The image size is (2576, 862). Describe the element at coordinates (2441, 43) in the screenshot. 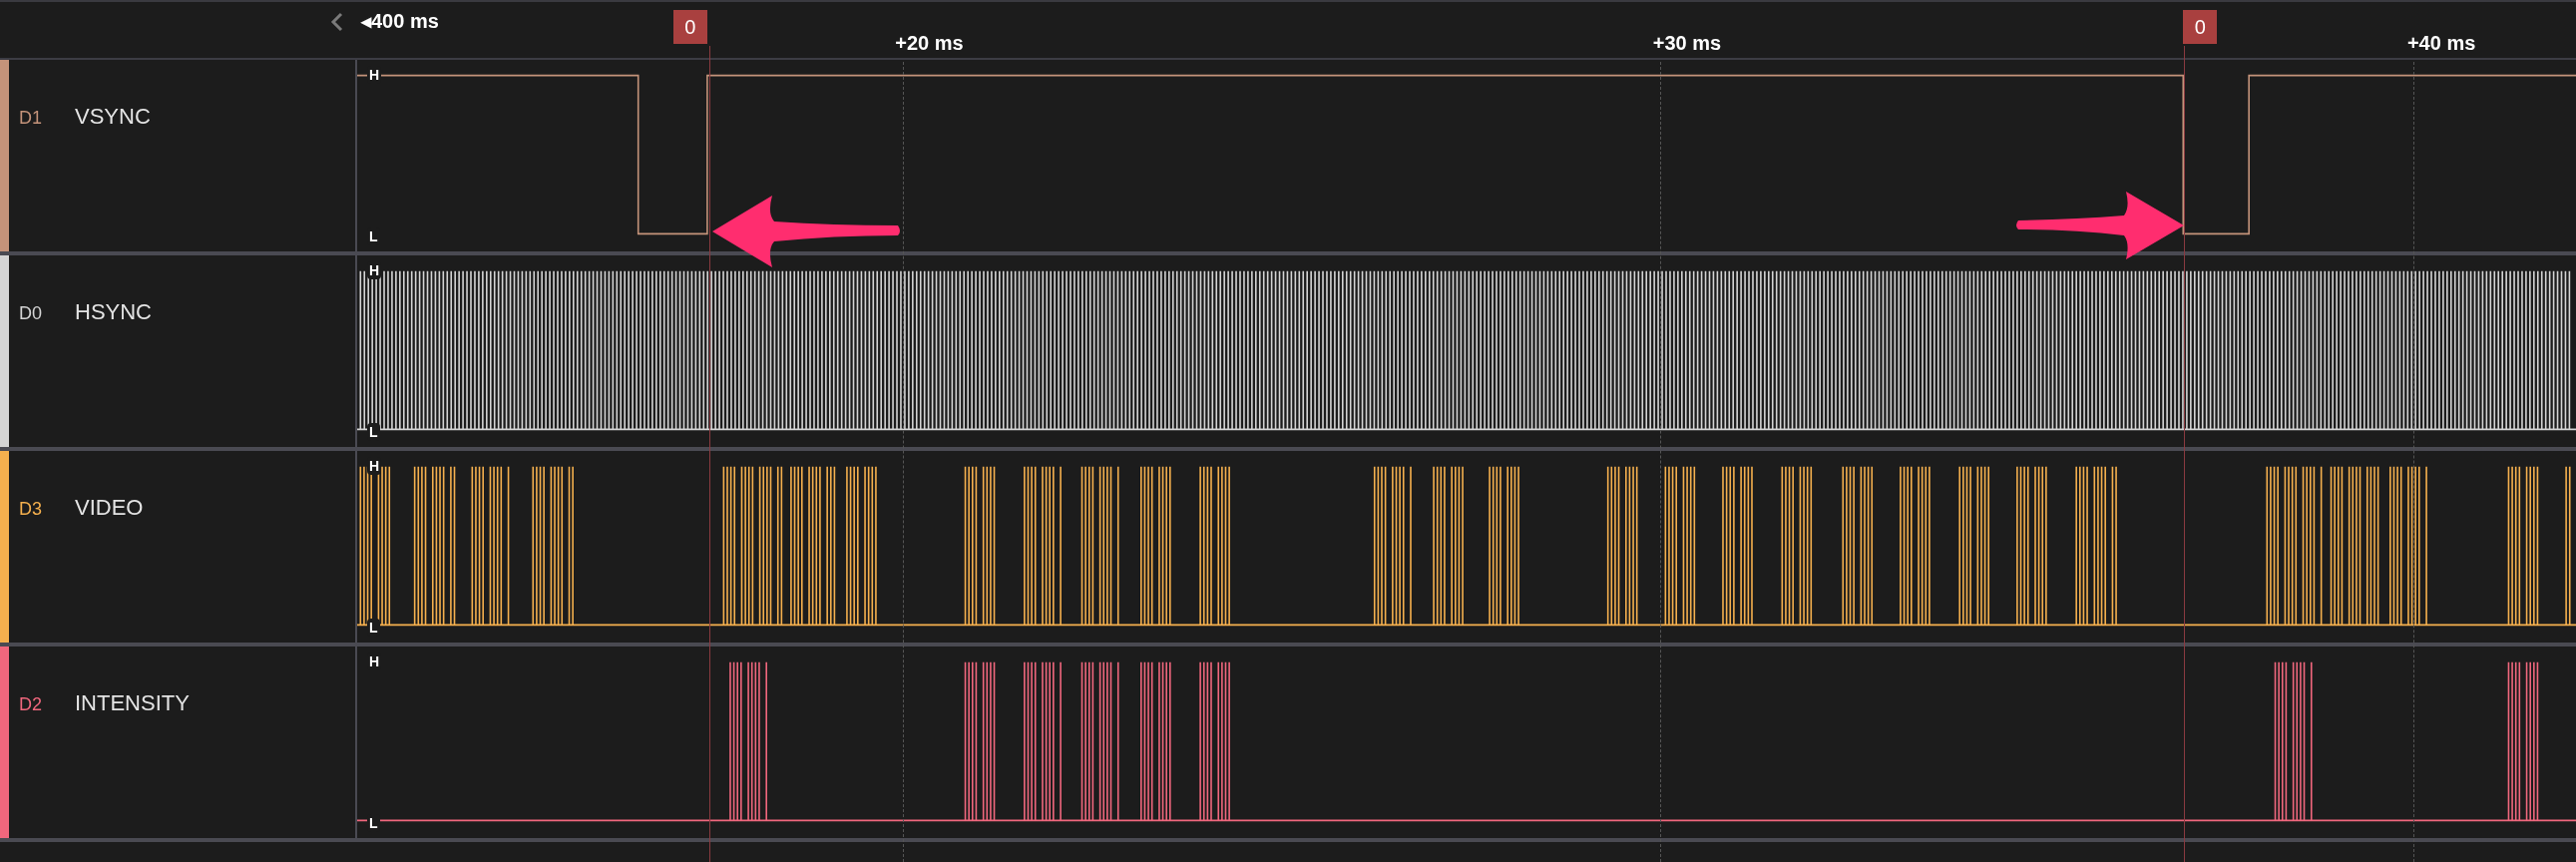

I see `time-label: +40 ms` at that location.